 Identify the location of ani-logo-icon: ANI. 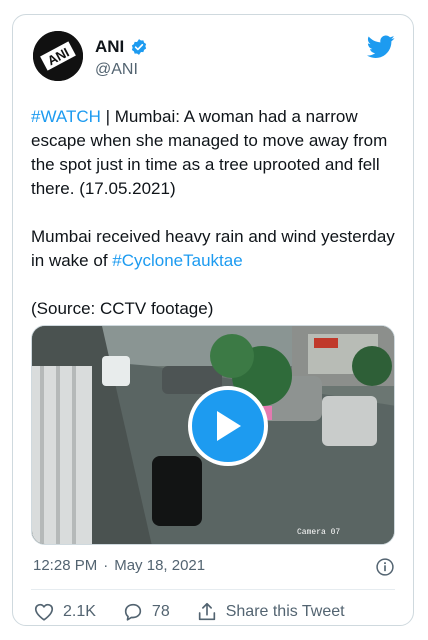
(58, 56).